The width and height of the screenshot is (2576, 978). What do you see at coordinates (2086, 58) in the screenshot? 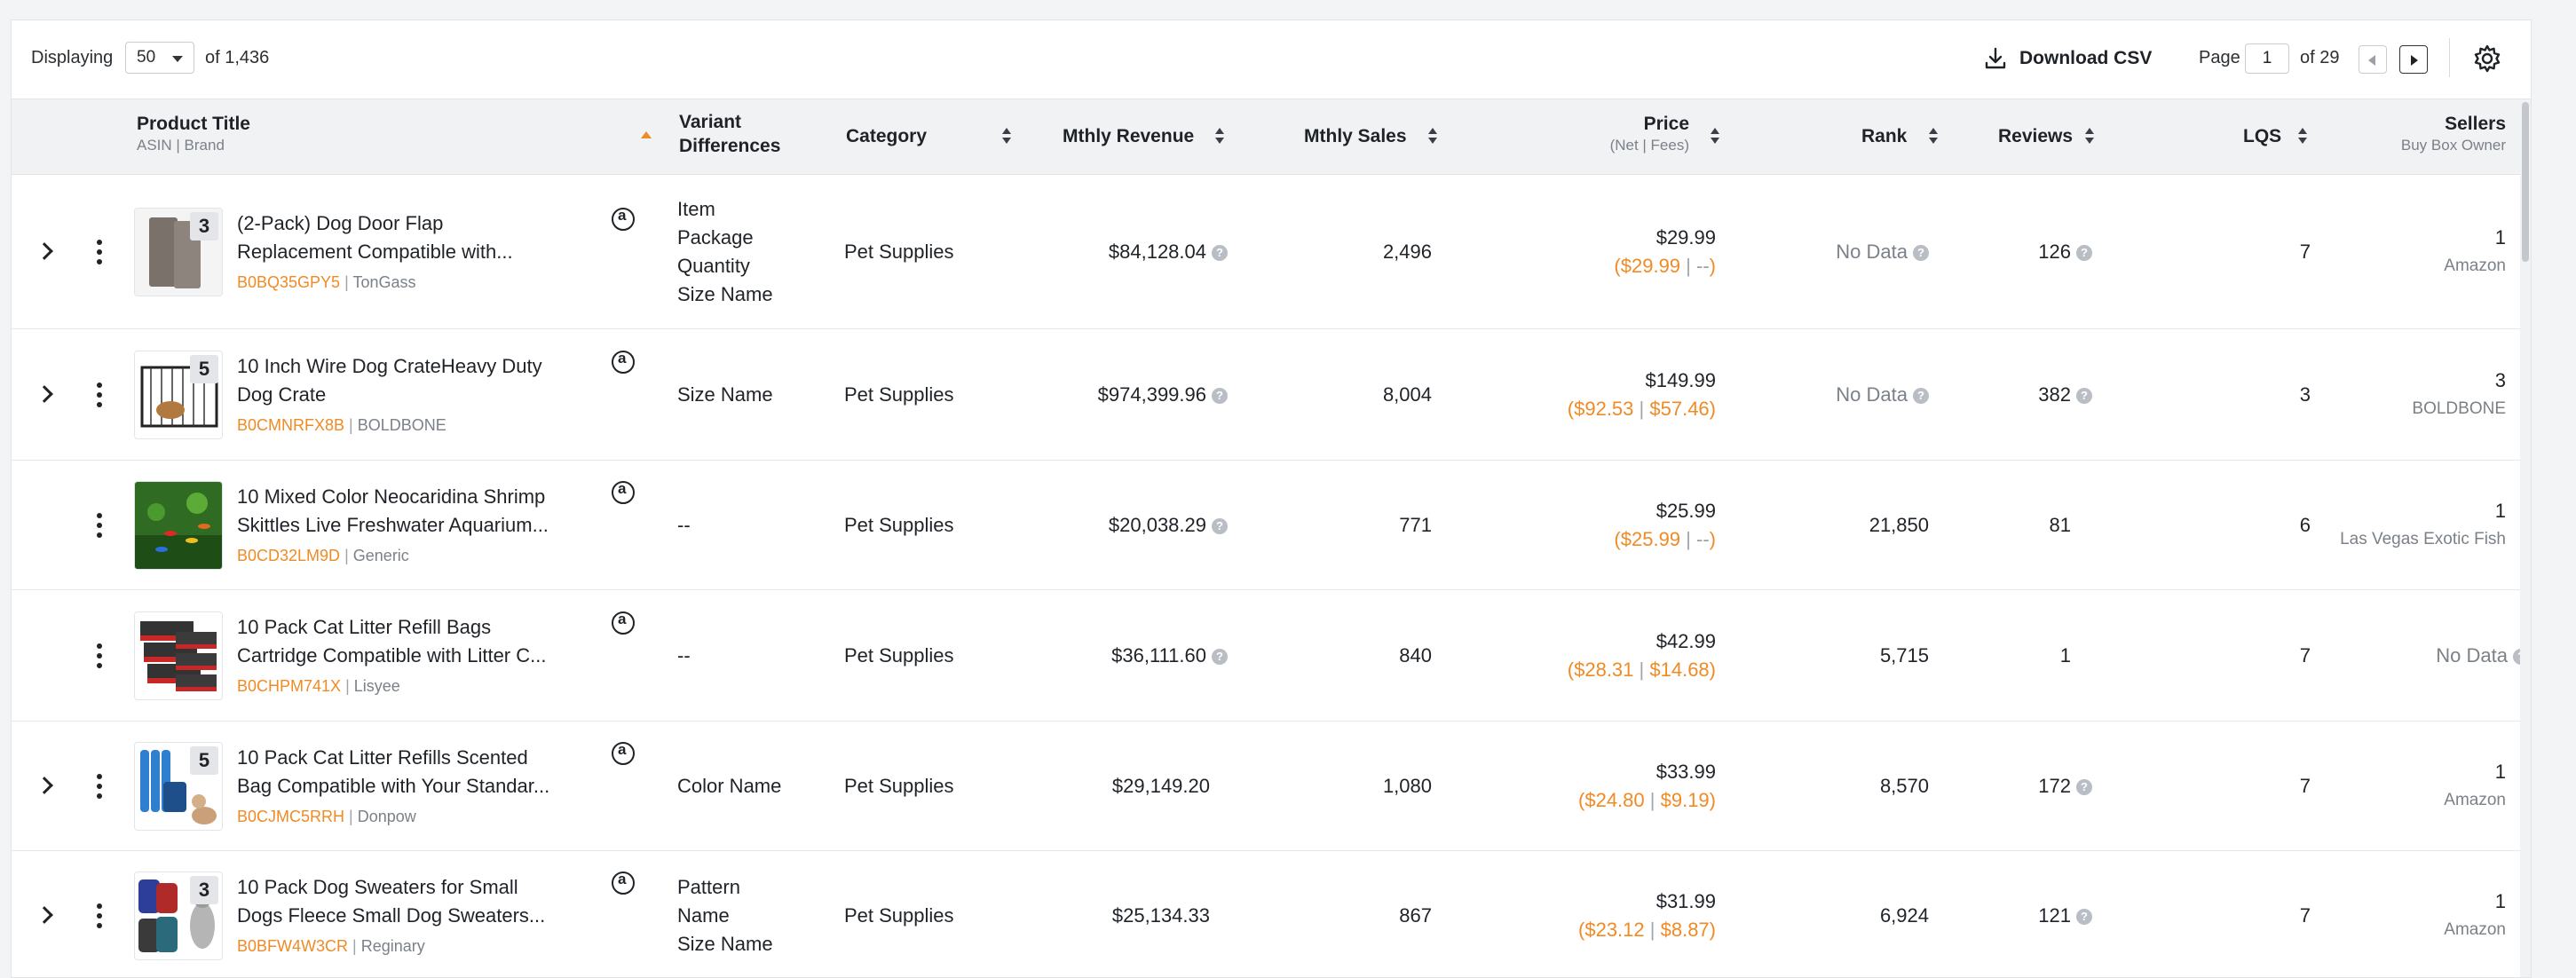
I see `download-csv-label: Download CSV` at bounding box center [2086, 58].